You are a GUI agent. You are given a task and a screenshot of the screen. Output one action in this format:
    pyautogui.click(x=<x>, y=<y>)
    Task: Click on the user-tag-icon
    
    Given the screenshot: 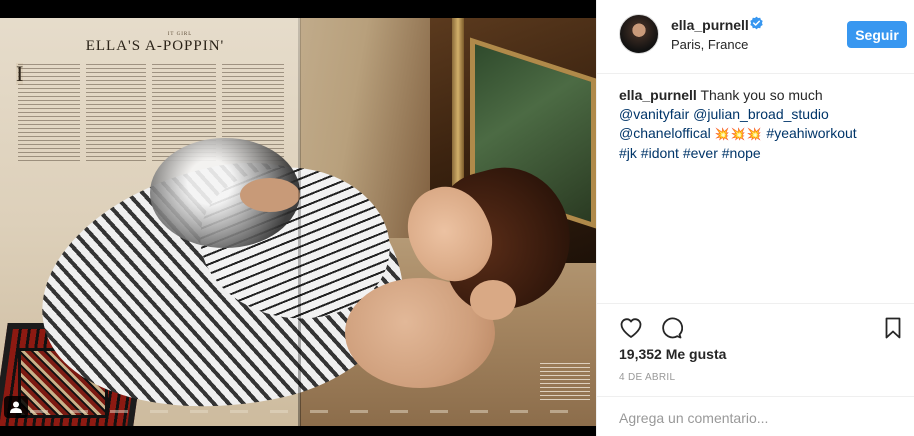 What is the action you would take?
    pyautogui.click(x=16, y=407)
    